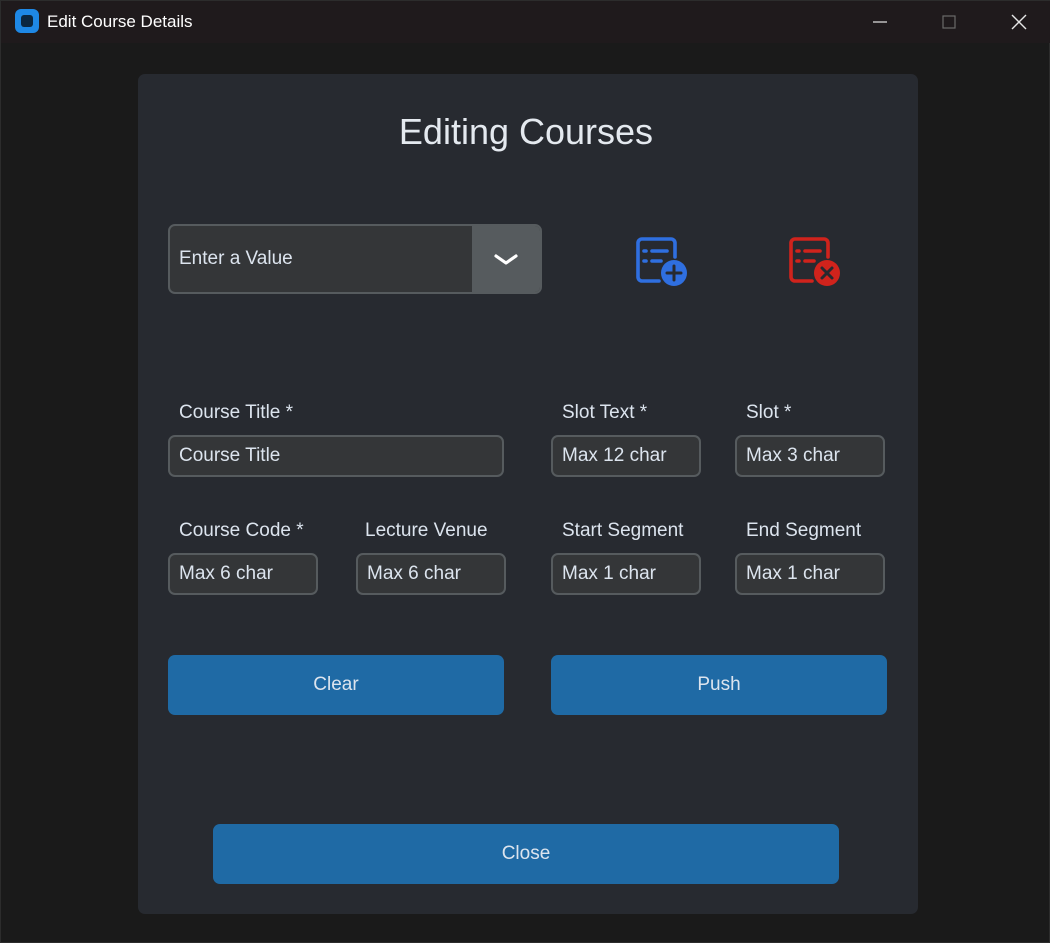  I want to click on add-course-button, so click(661, 261).